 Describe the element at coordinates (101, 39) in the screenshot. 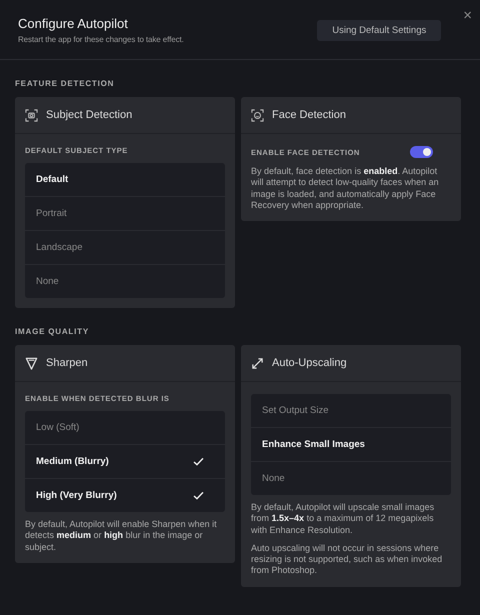

I see `dialog-subtitle: Restart the app for these changes to take effect.` at that location.